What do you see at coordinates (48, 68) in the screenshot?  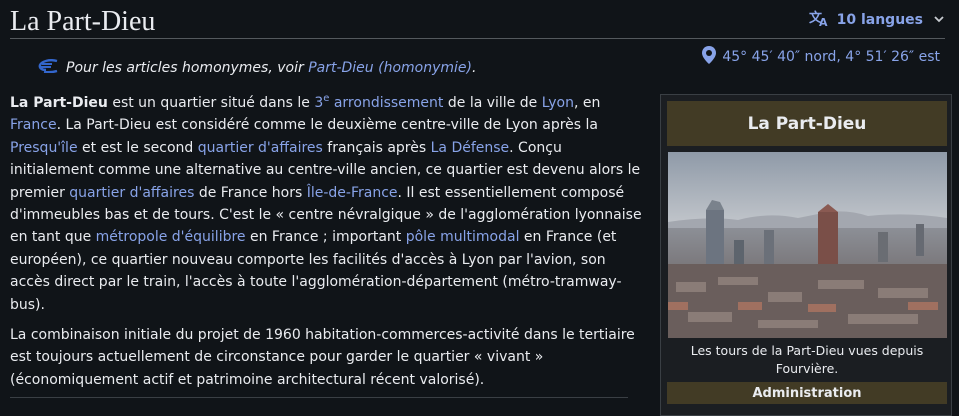 I see `disambiguation-icon` at bounding box center [48, 68].